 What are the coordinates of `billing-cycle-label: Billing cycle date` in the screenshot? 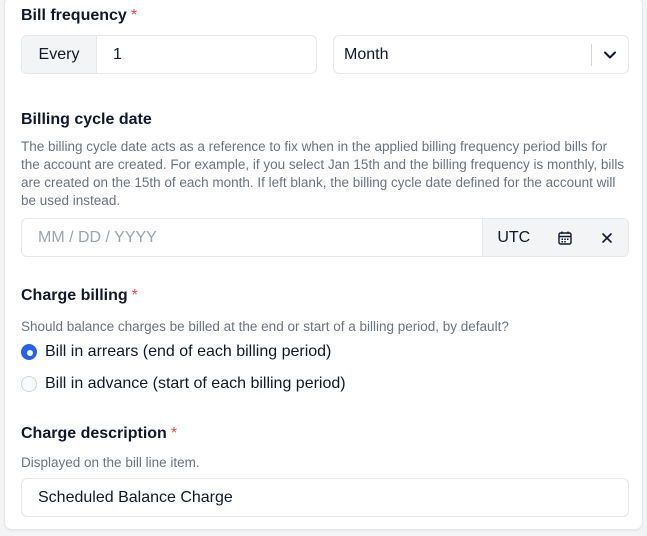 It's located at (86, 119).